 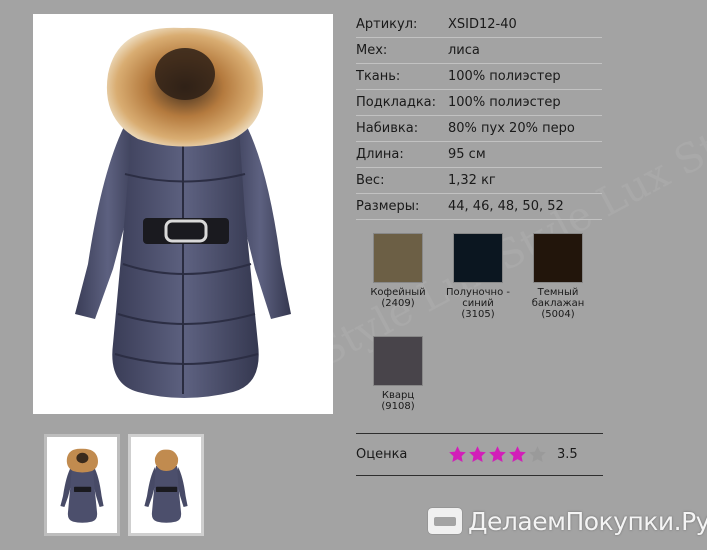 I want to click on rating-stars, so click(x=497, y=454).